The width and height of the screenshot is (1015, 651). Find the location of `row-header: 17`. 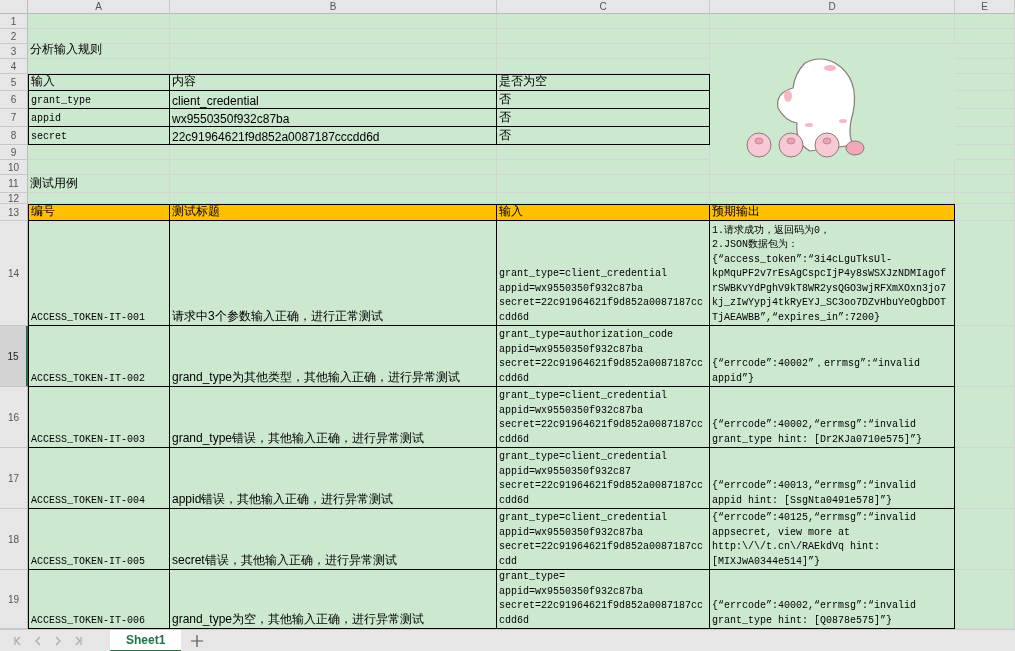

row-header: 17 is located at coordinates (14, 478).